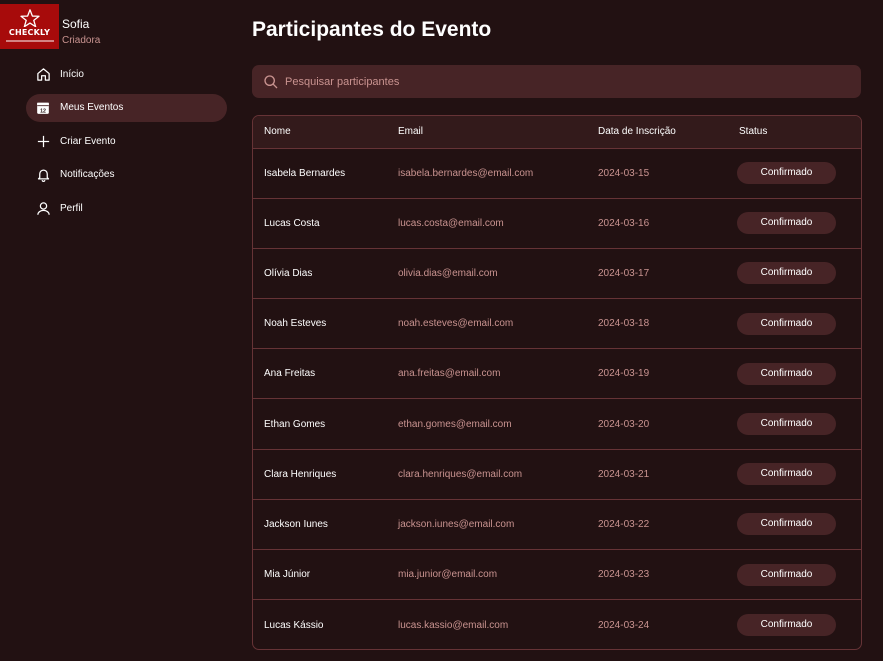  What do you see at coordinates (294, 625) in the screenshot?
I see `participant-name: Lucas Kássio` at bounding box center [294, 625].